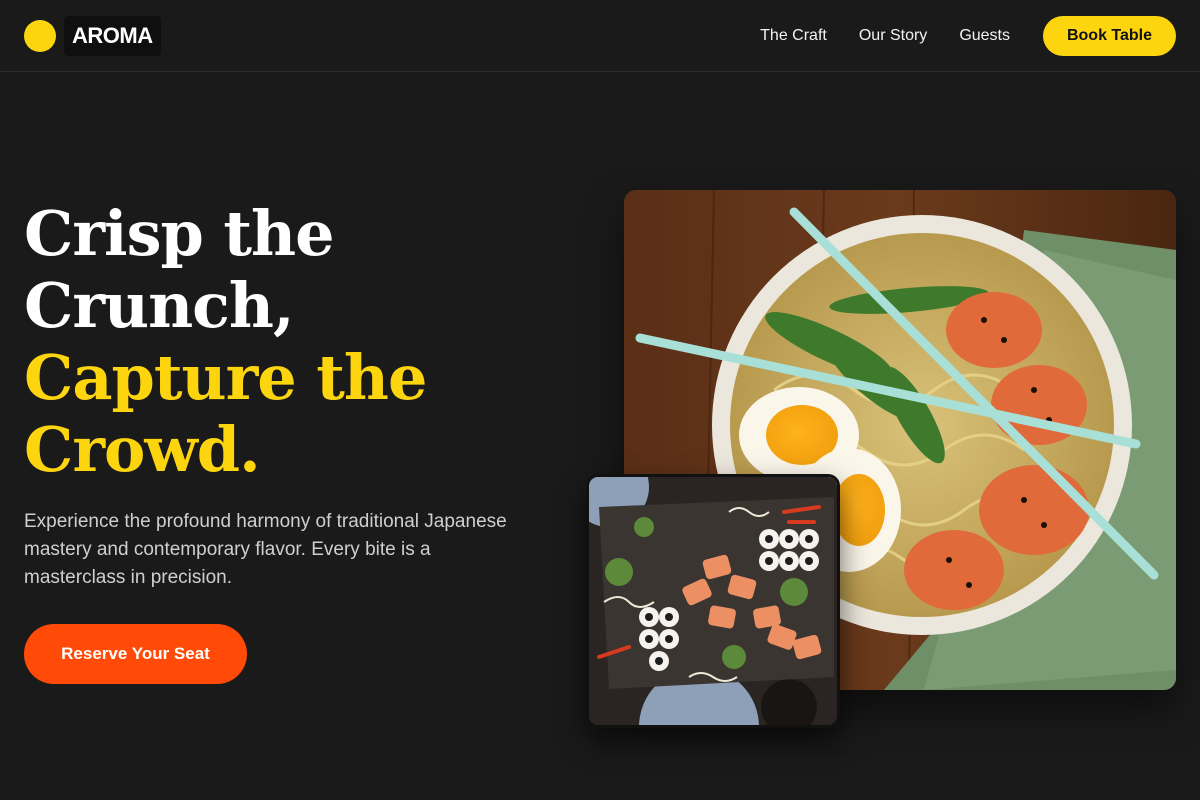 The image size is (1200, 800). What do you see at coordinates (112, 36) in the screenshot?
I see `brand-logo: AROMA` at bounding box center [112, 36].